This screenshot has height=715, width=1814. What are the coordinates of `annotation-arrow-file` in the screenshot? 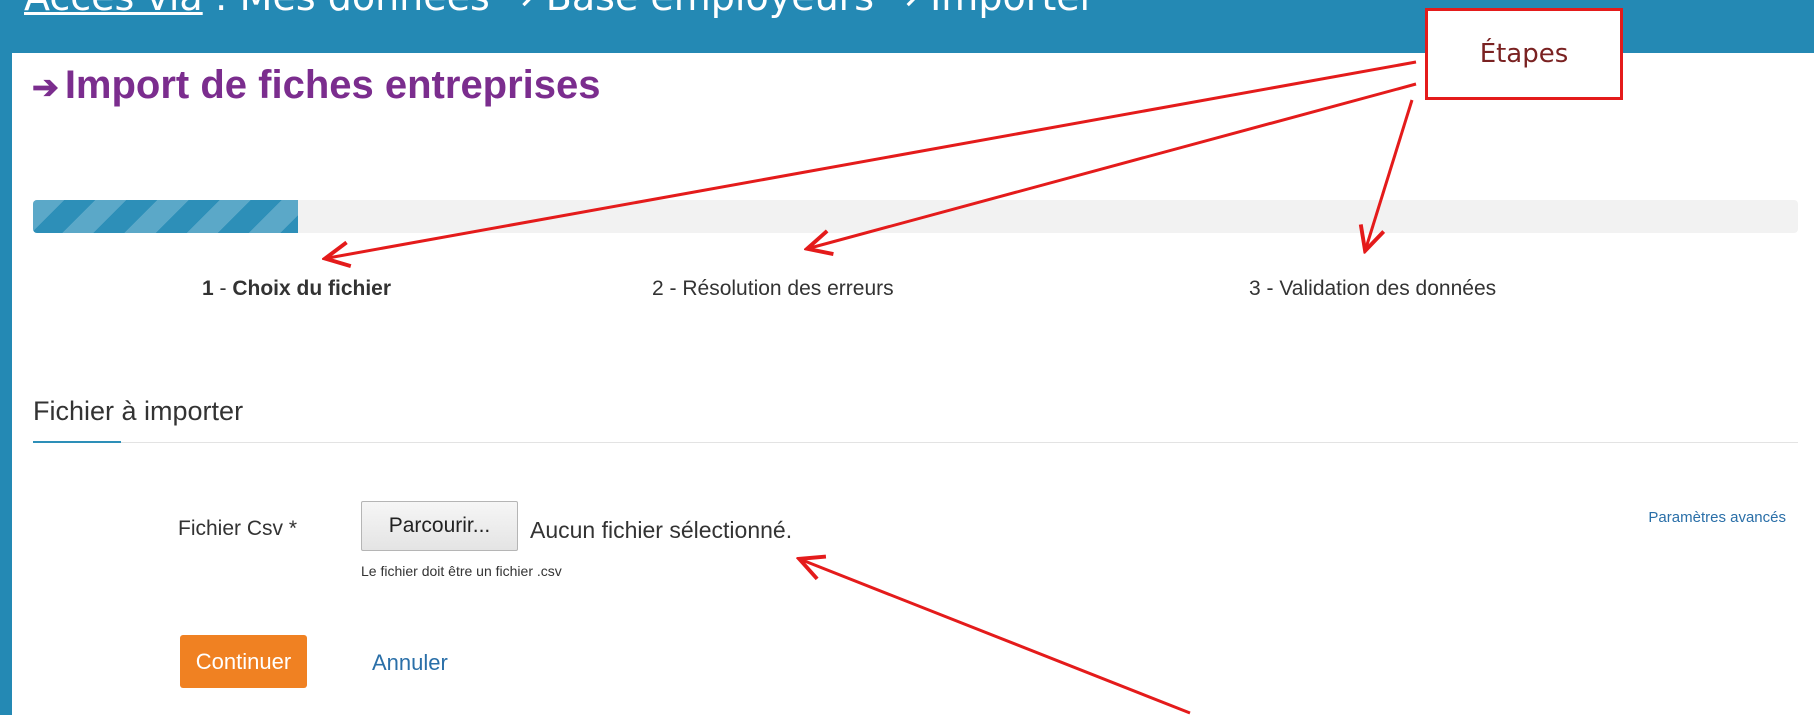 It's located at (996, 637).